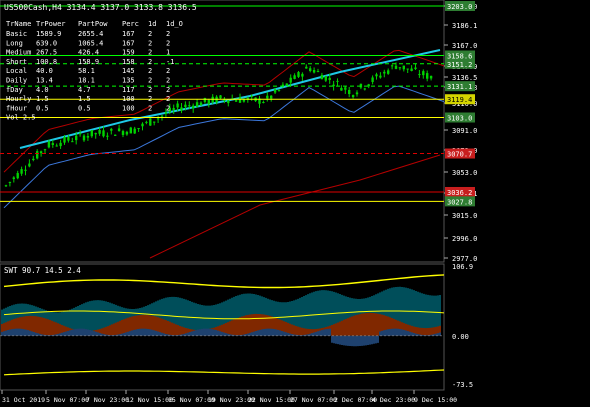 This screenshot has height=407, width=590. Describe the element at coordinates (462, 385) in the screenshot. I see `swt-tick-label: -73.5` at that location.